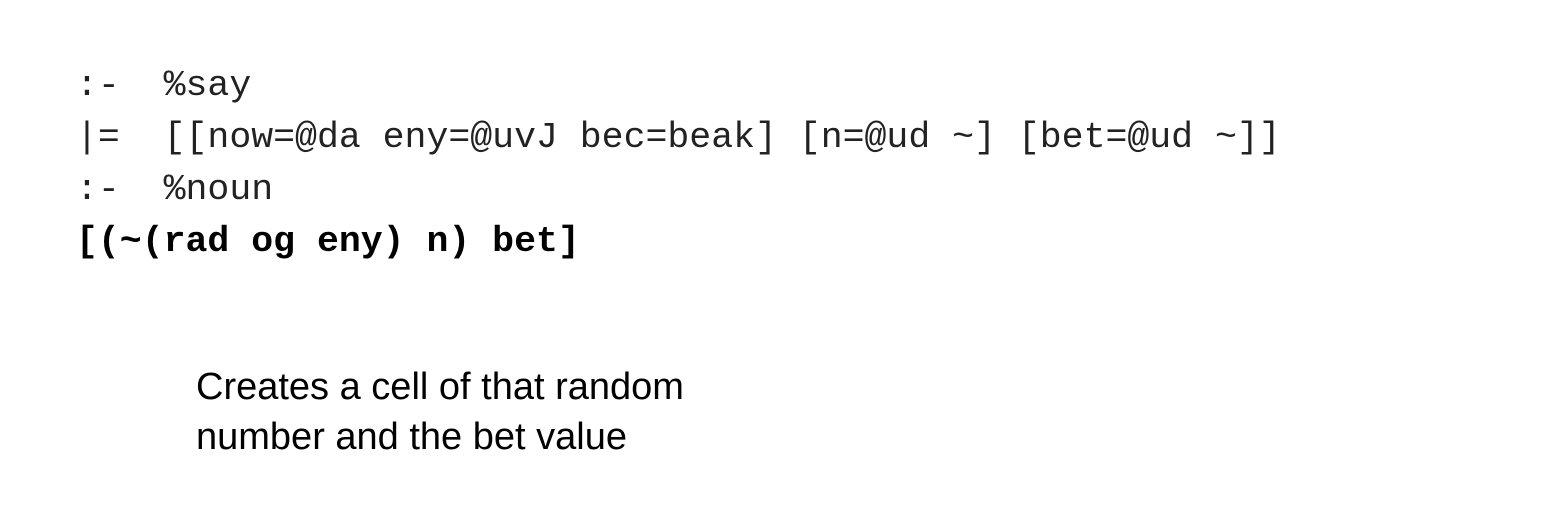 This screenshot has height=514, width=1560. Describe the element at coordinates (411, 437) in the screenshot. I see `caption-line-2: number and the bet value` at that location.